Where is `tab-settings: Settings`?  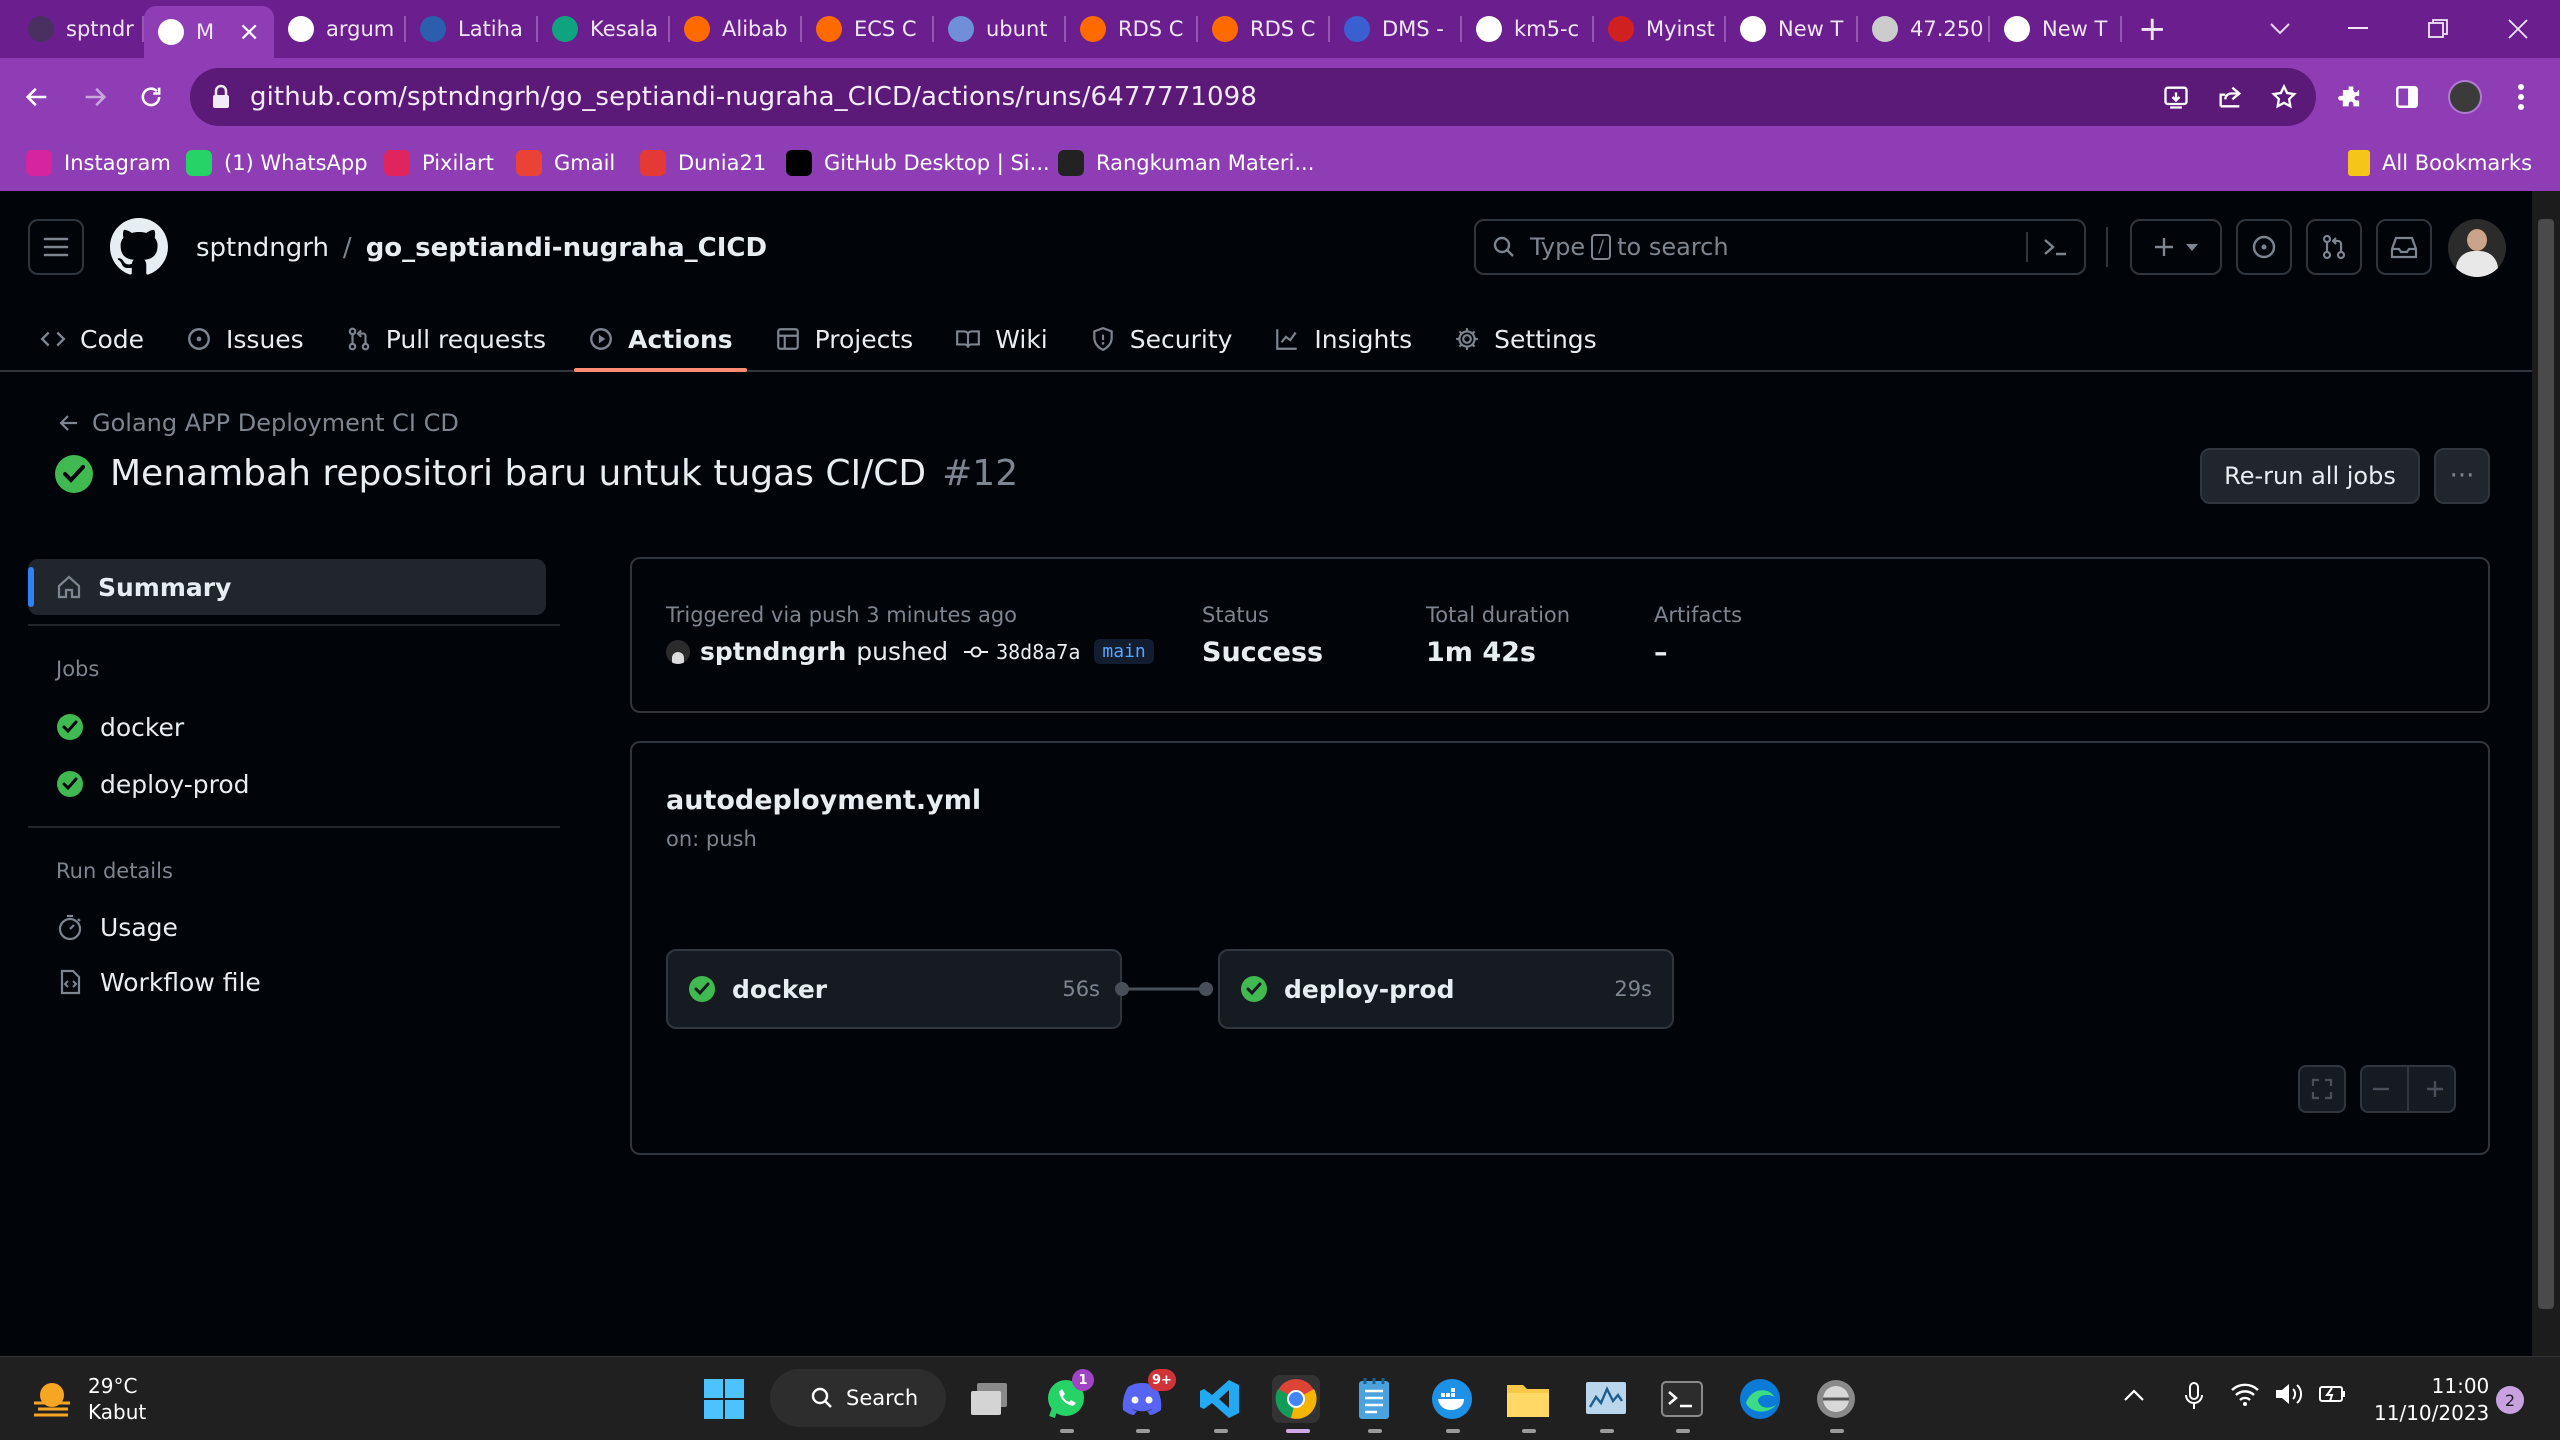
tab-settings: Settings is located at coordinates (1525, 339).